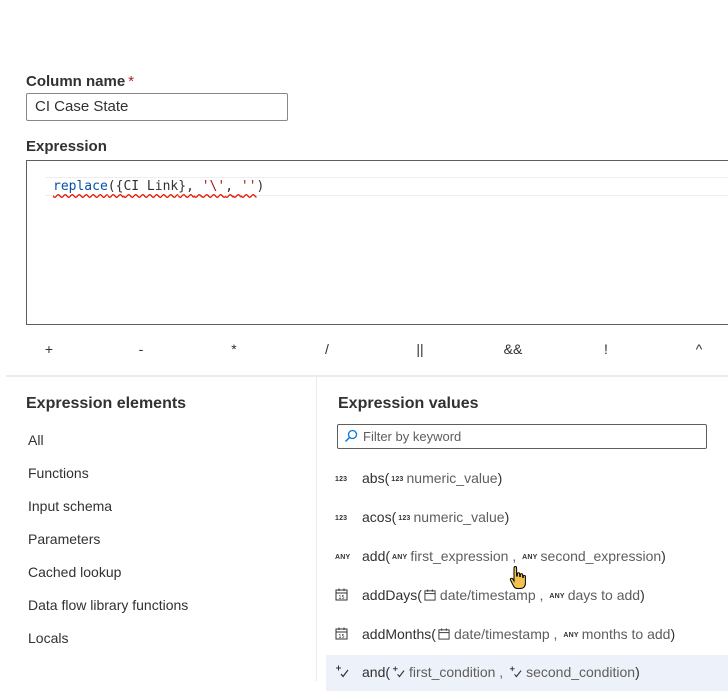  Describe the element at coordinates (606, 349) in the screenshot. I see `operator-not-button: !` at that location.